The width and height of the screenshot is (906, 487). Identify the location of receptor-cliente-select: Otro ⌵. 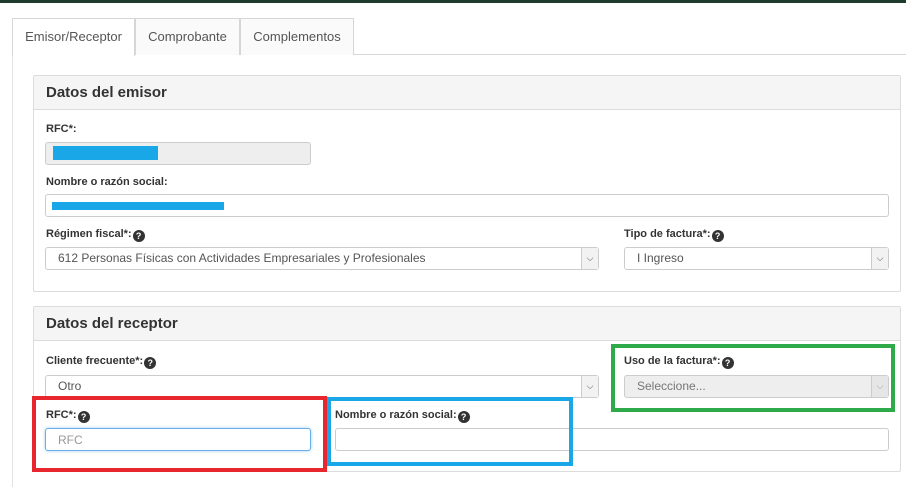
(322, 386).